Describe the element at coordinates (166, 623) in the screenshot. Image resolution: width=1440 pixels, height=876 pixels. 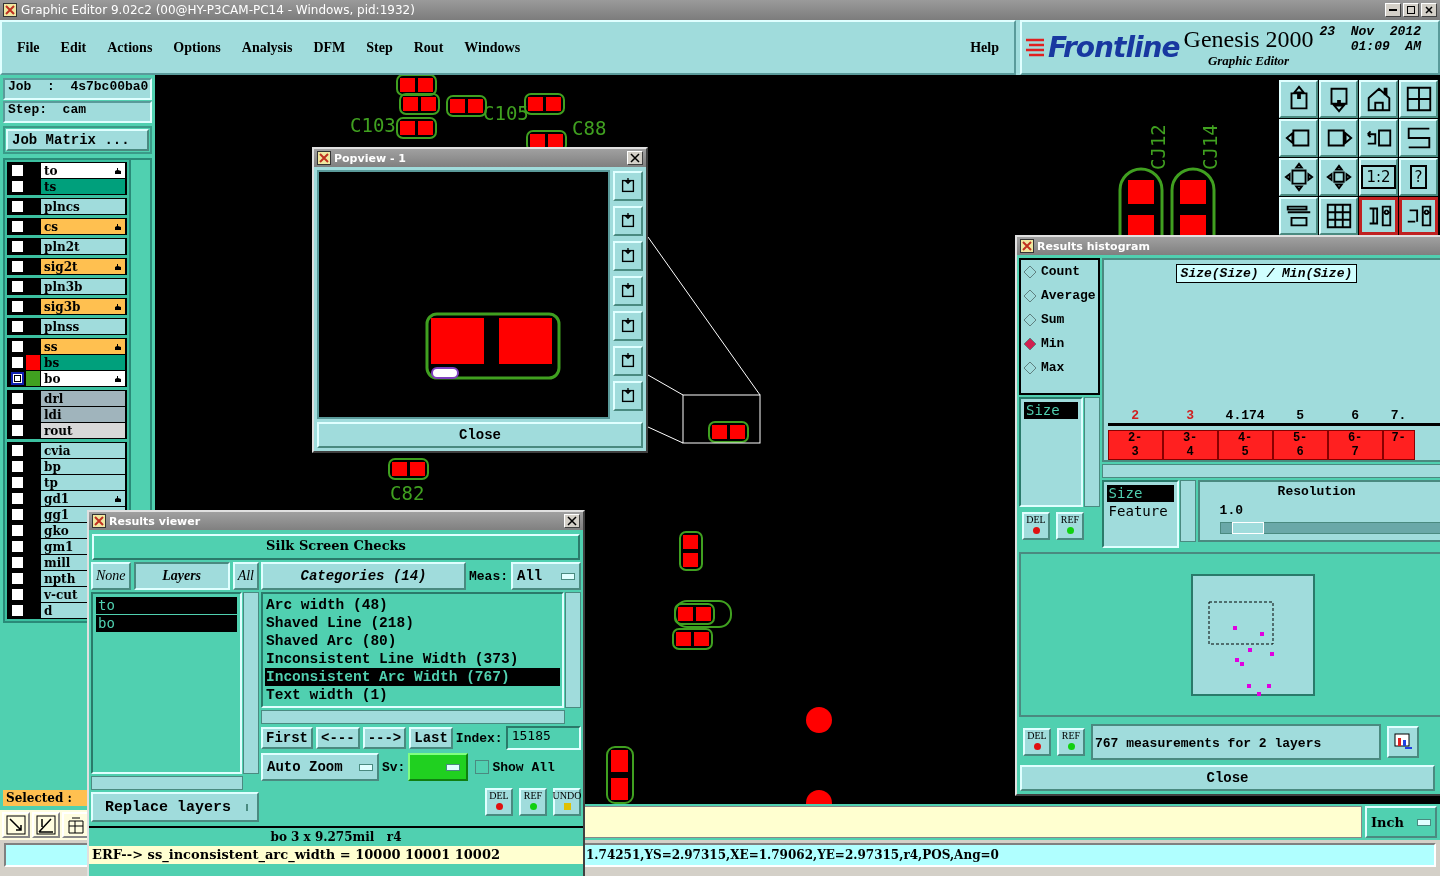
I see `layer-list-item: bo` at that location.